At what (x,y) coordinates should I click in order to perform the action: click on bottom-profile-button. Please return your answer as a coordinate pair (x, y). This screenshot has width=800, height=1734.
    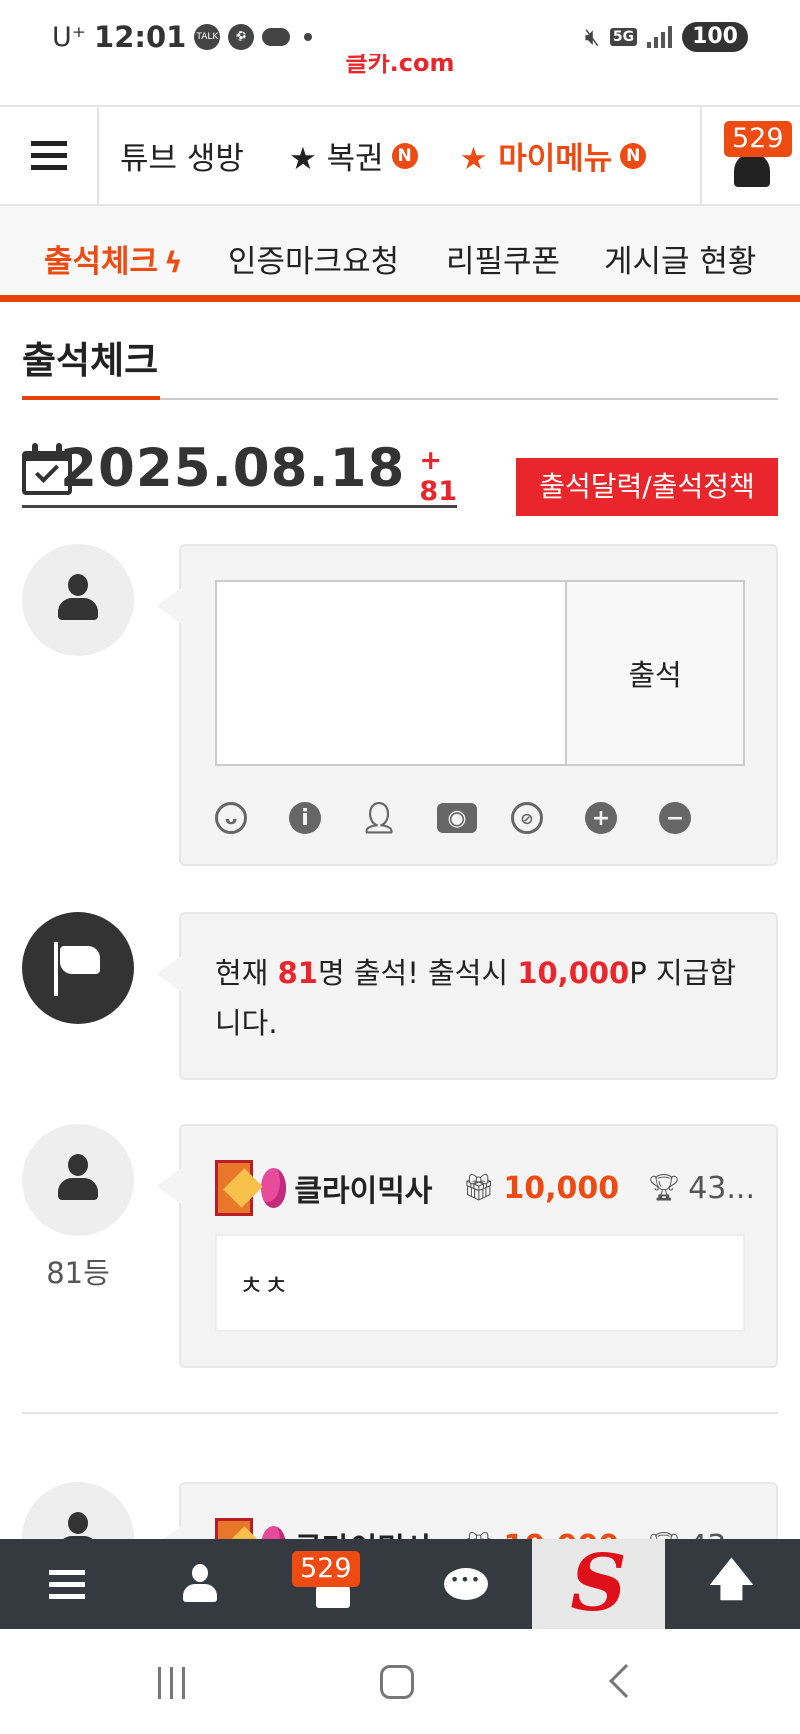
    Looking at the image, I should click on (199, 1584).